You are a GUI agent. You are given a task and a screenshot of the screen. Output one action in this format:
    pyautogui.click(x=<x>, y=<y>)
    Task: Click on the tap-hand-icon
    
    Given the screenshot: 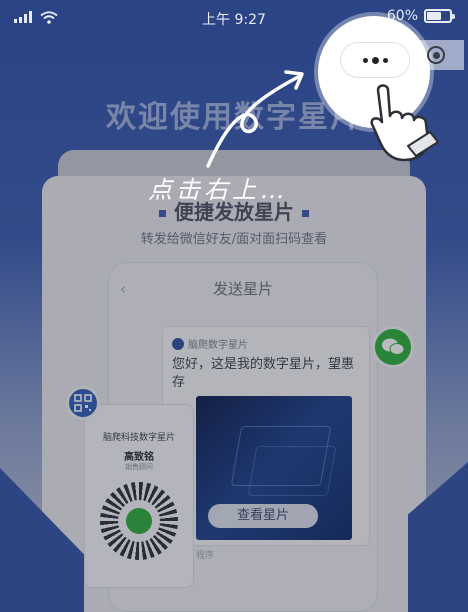 What is the action you would take?
    pyautogui.click(x=404, y=123)
    